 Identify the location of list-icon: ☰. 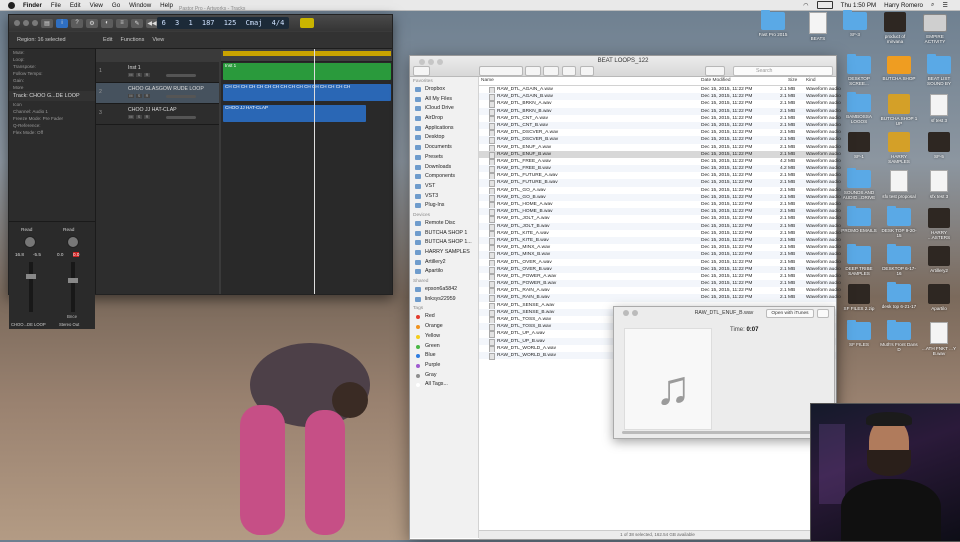
(945, 5).